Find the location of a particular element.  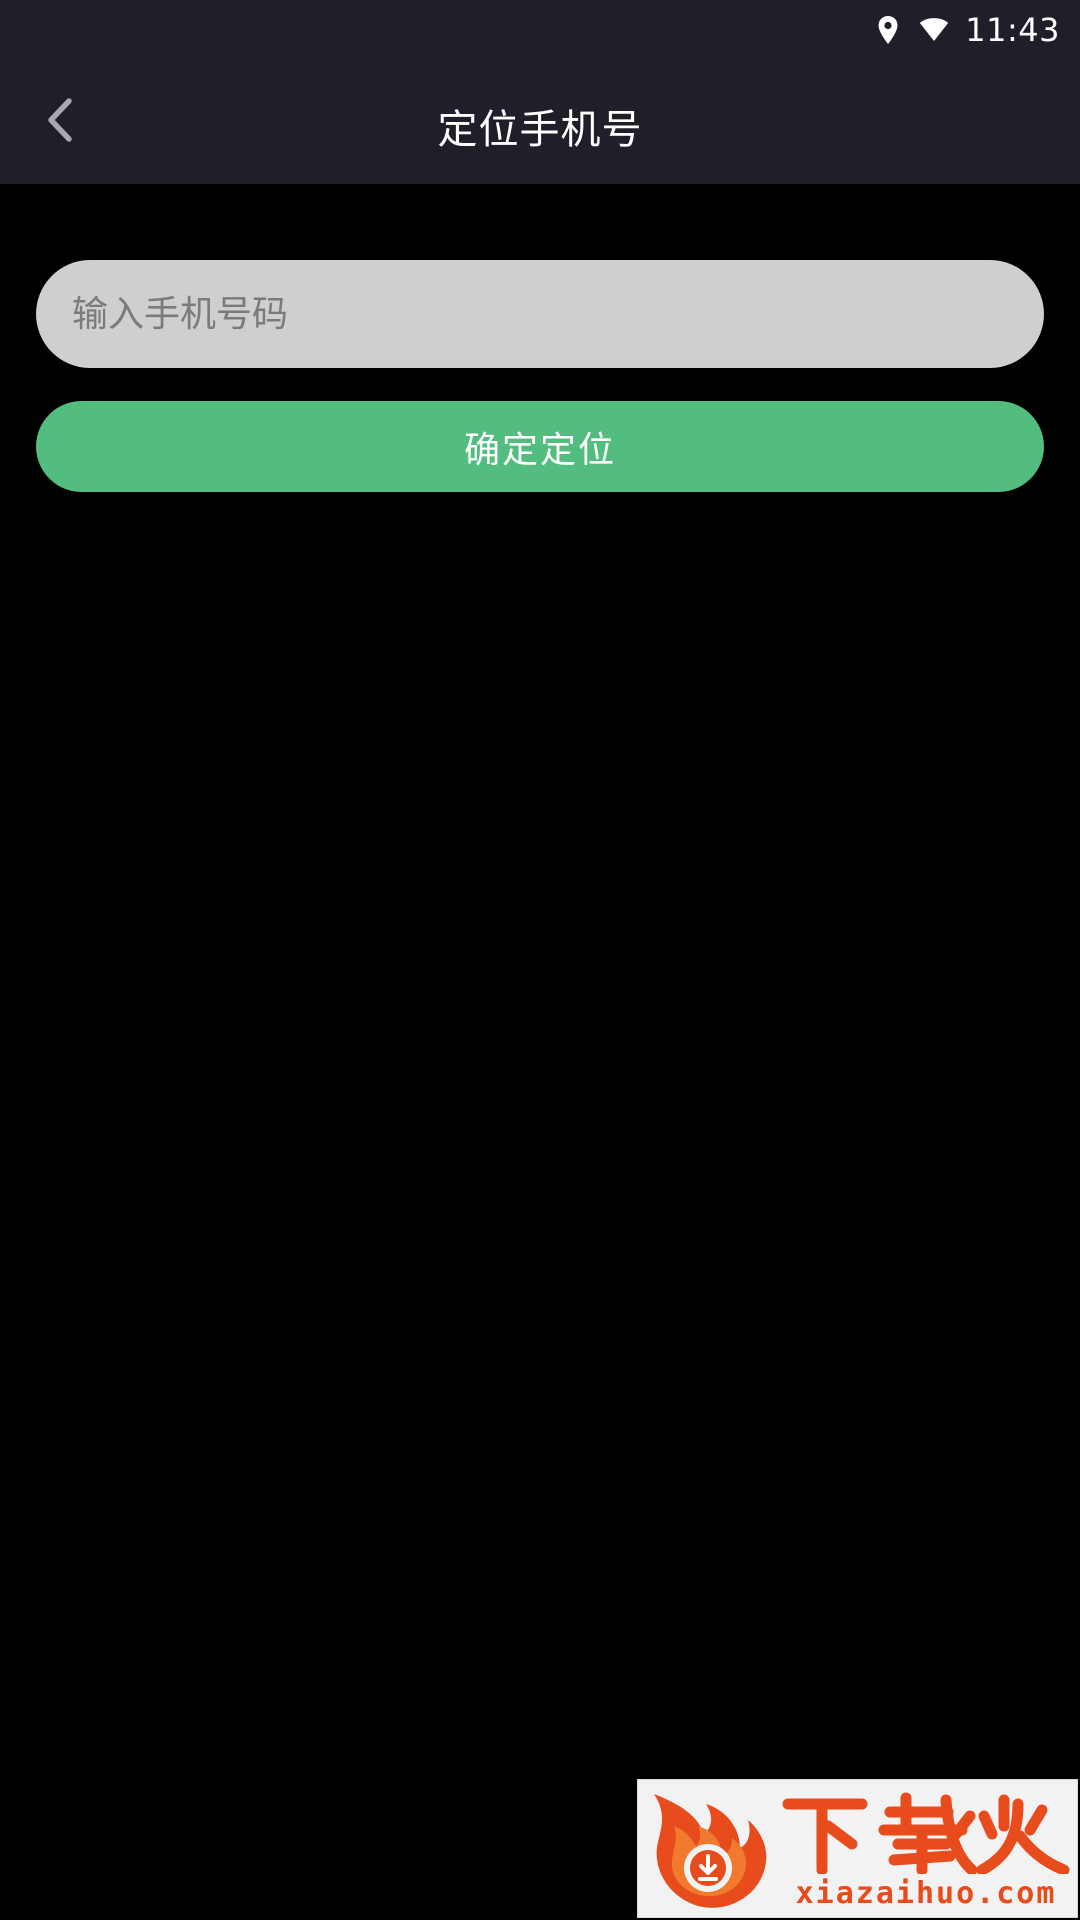

location-icon is located at coordinates (888, 30).